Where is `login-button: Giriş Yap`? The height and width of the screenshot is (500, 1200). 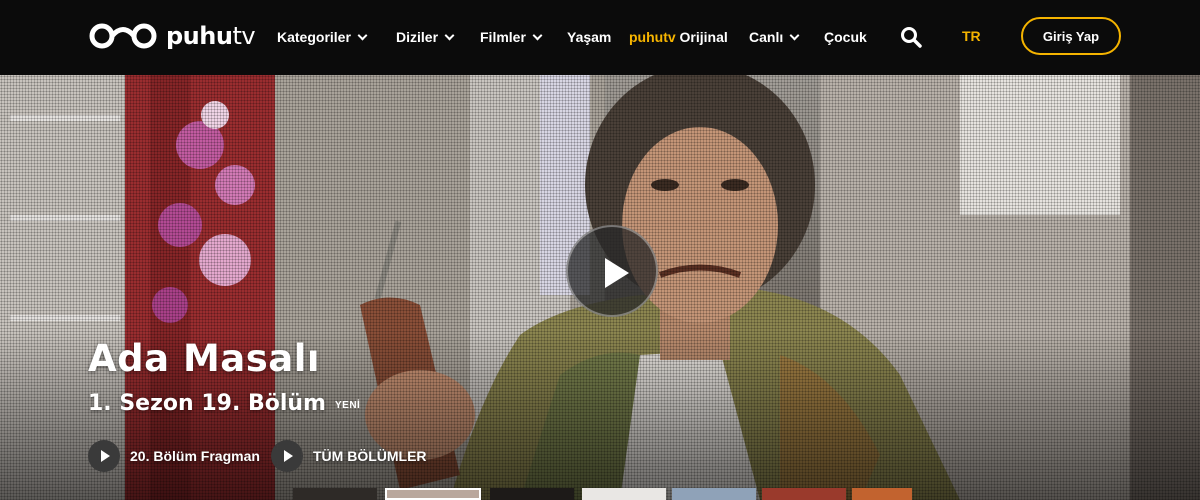 login-button: Giriş Yap is located at coordinates (1071, 36).